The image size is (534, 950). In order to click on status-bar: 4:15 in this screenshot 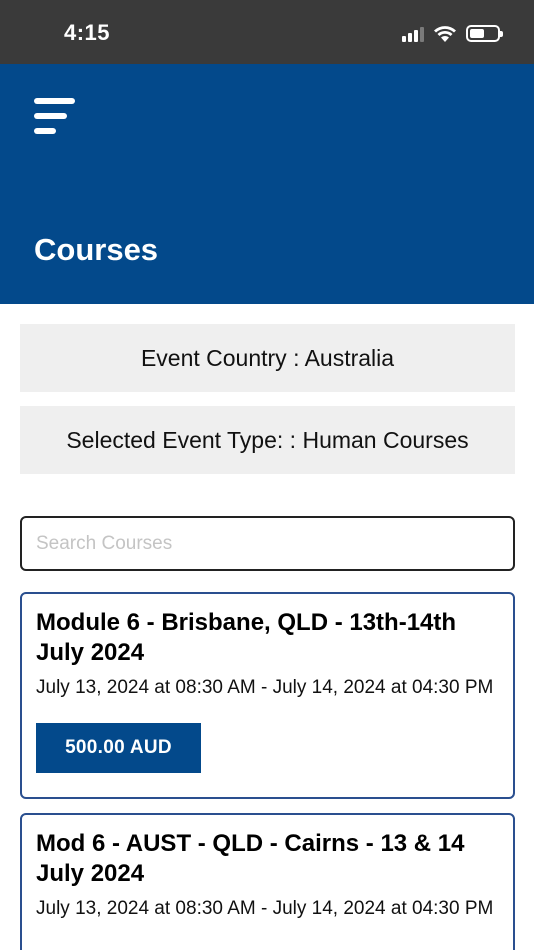, I will do `click(267, 32)`.